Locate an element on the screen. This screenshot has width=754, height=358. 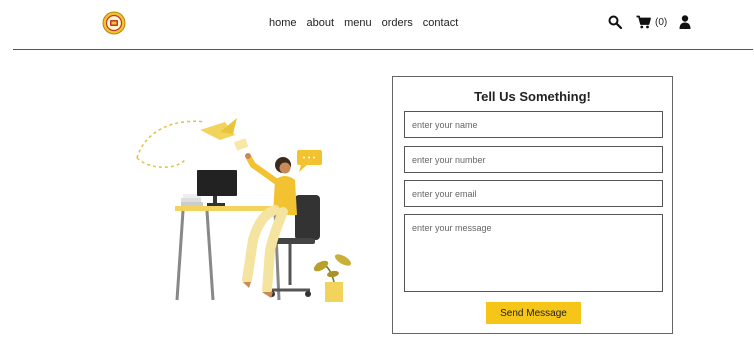
send-message-button: Send Message is located at coordinates (533, 313).